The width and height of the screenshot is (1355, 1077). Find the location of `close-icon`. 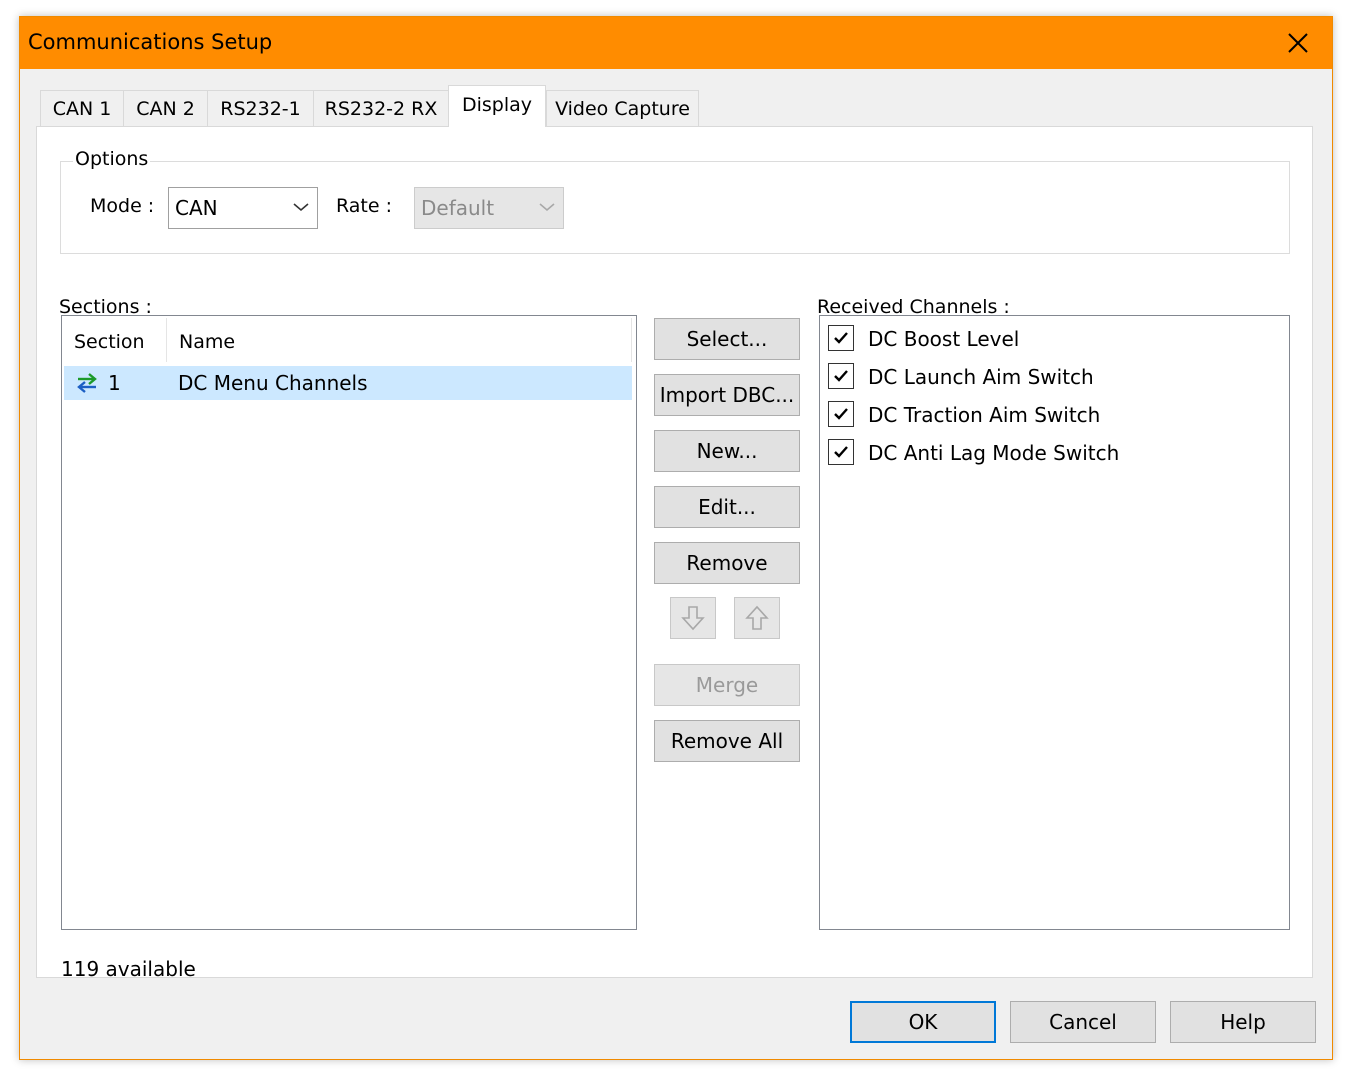

close-icon is located at coordinates (1298, 43).